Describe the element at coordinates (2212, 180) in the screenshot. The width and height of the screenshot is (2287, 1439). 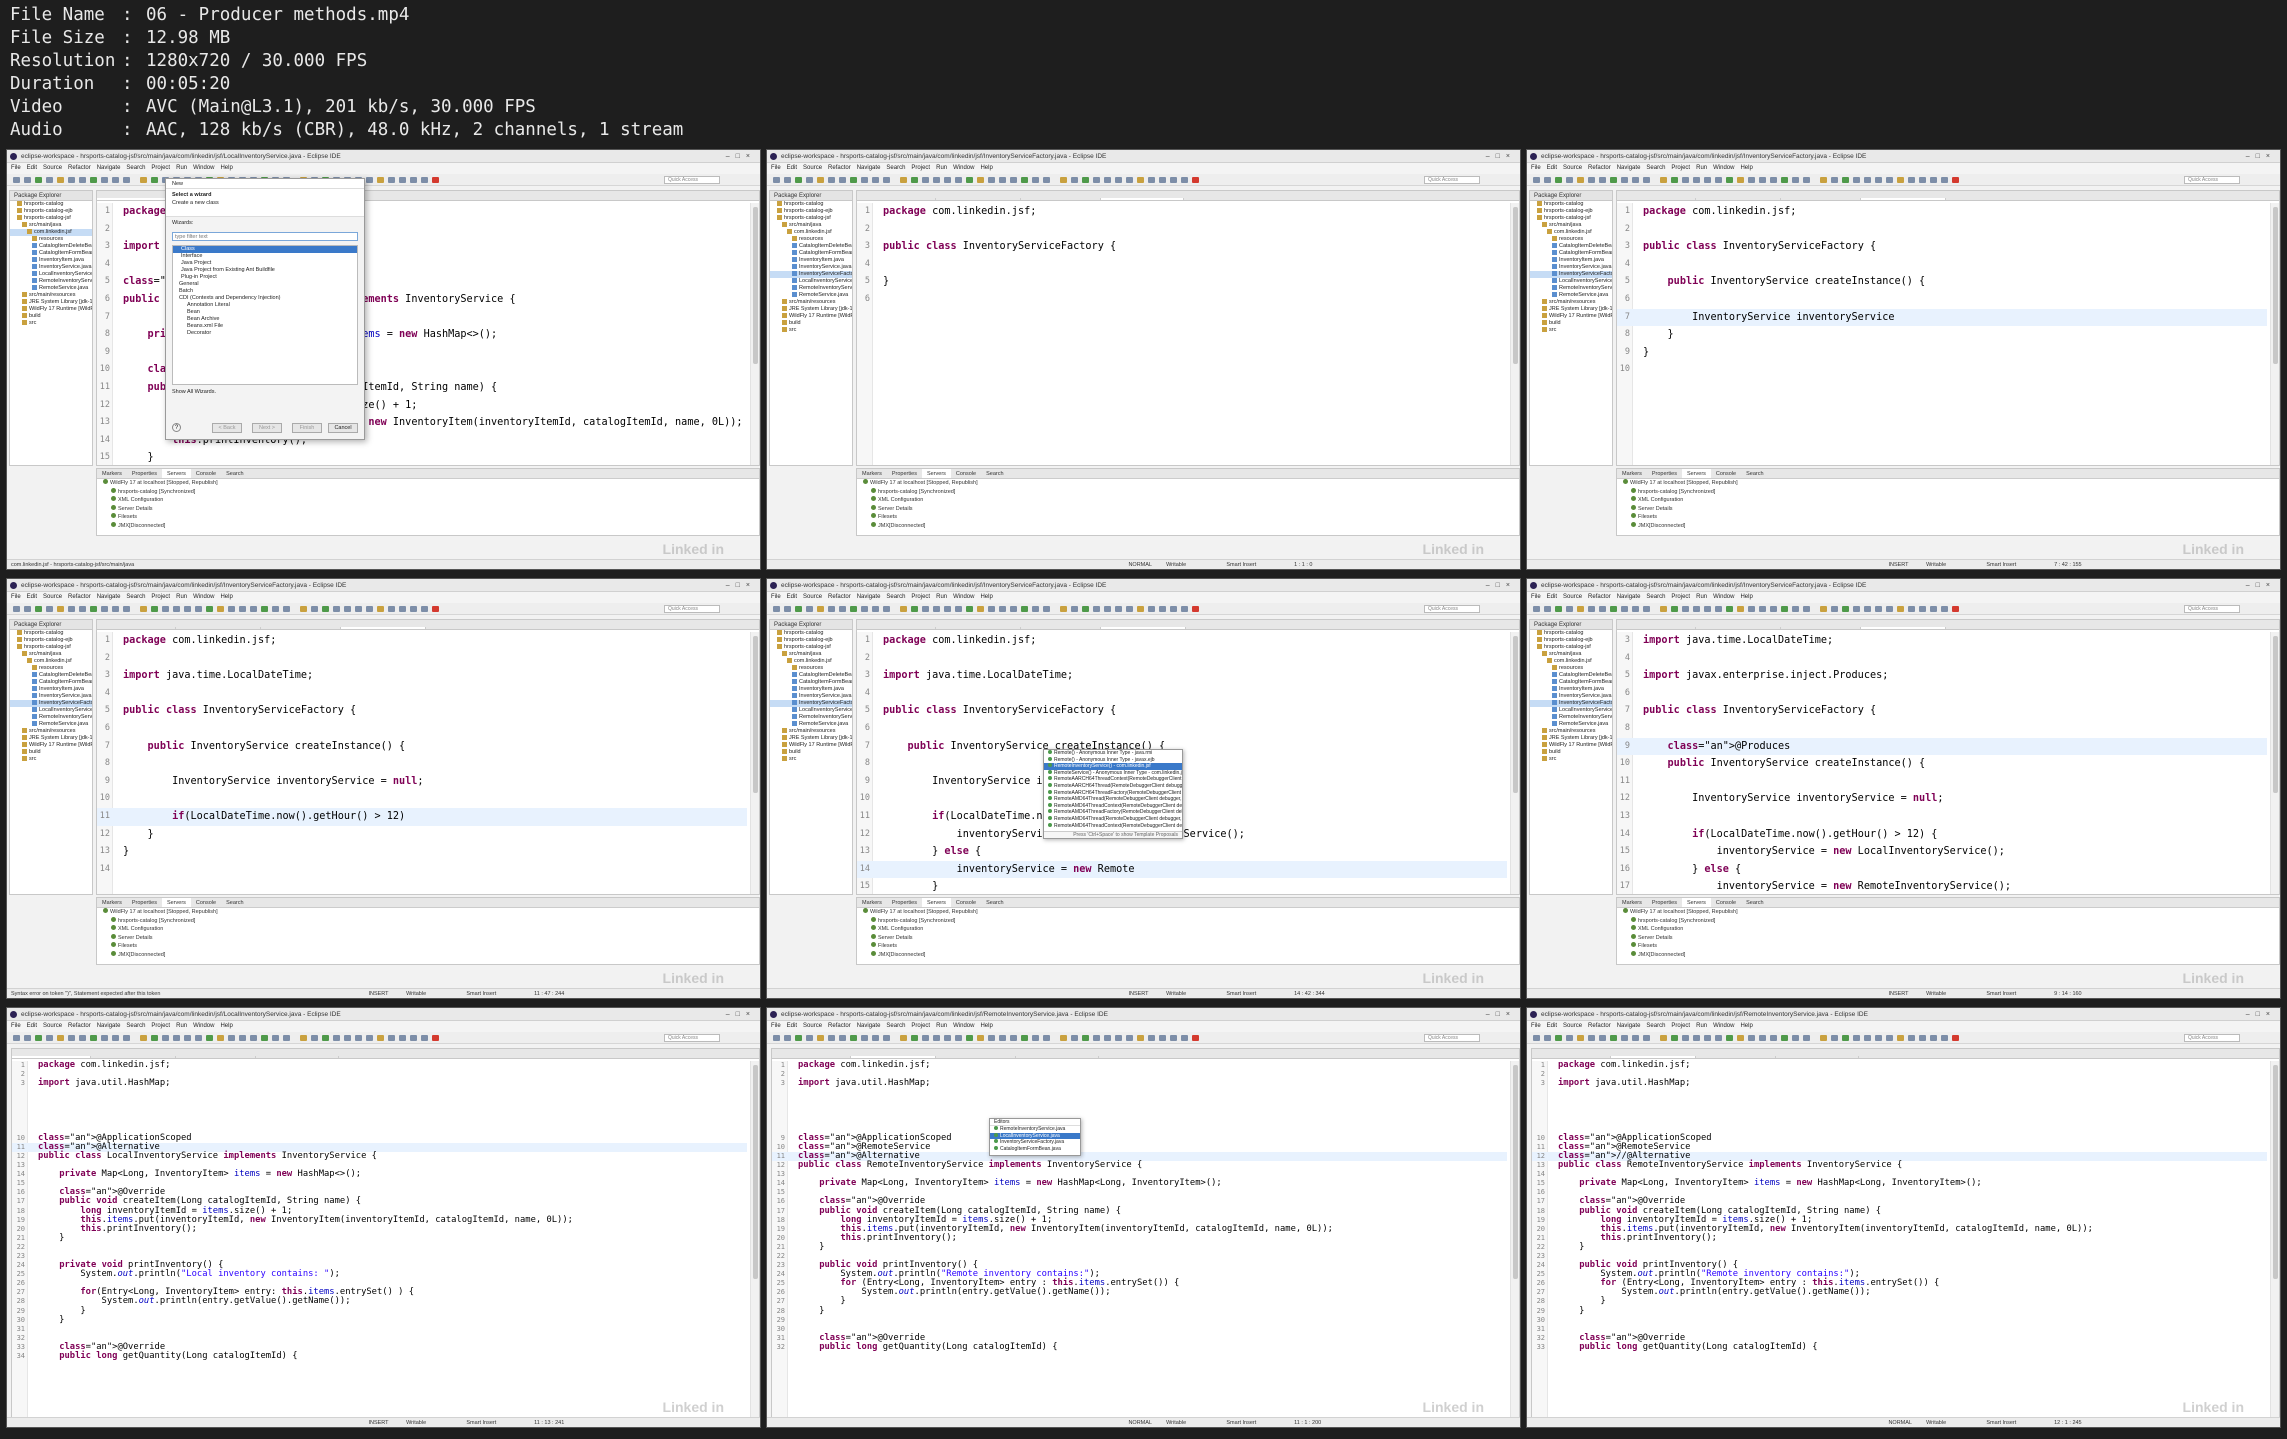
I see `quick-access-input: Quick Access` at that location.